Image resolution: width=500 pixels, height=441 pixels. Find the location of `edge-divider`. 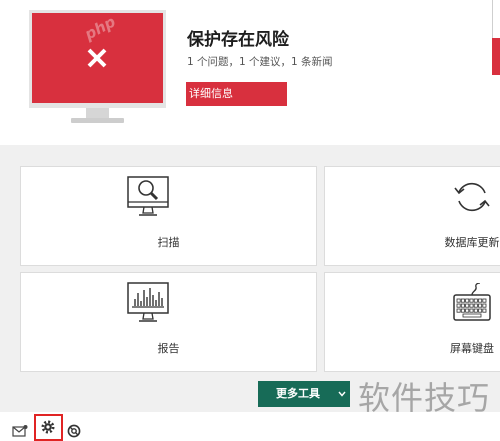

edge-divider is located at coordinates (492, 19).